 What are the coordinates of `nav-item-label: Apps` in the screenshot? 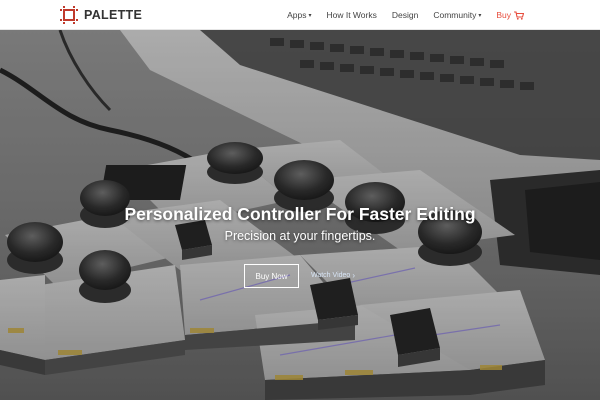 It's located at (297, 15).